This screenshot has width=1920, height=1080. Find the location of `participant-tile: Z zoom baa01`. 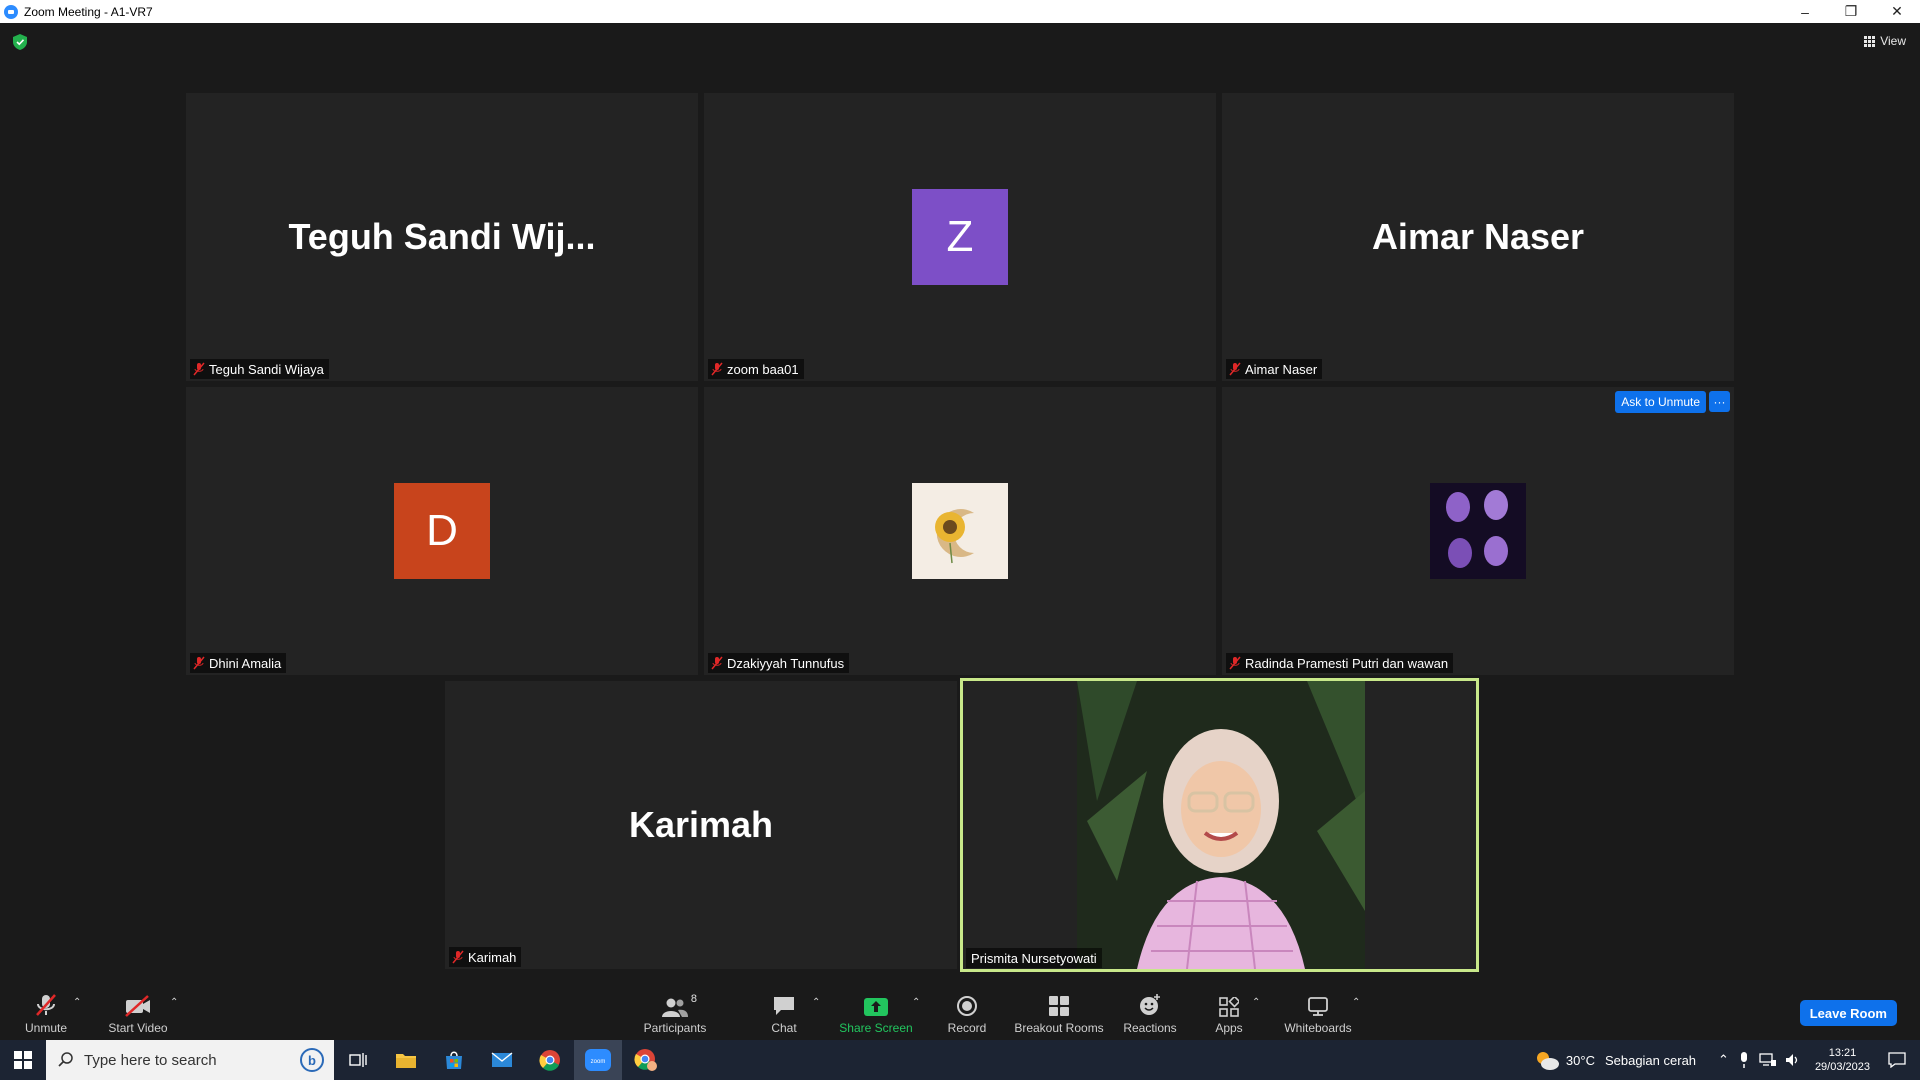

participant-tile: Z zoom baa01 is located at coordinates (960, 237).